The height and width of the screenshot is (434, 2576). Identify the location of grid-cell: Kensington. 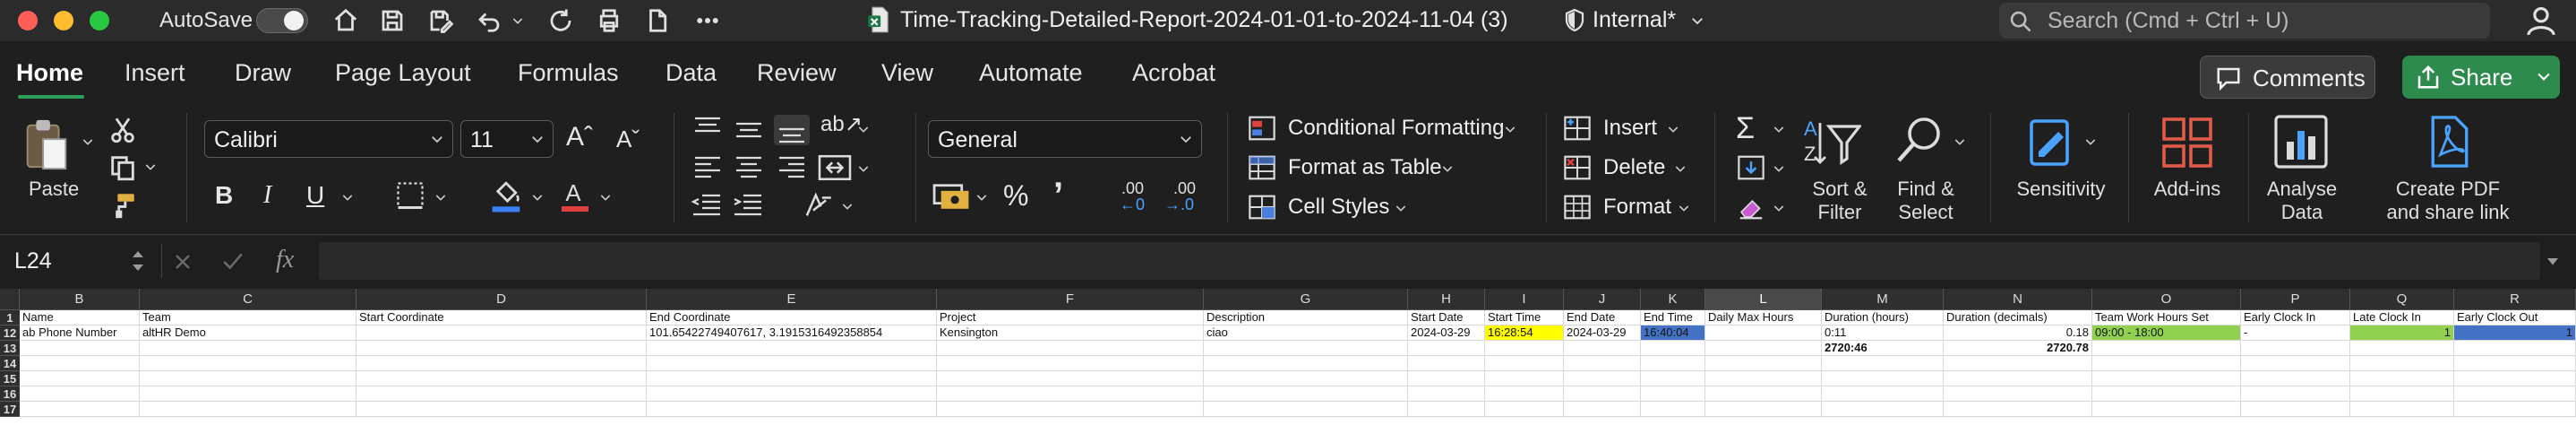
(1070, 334).